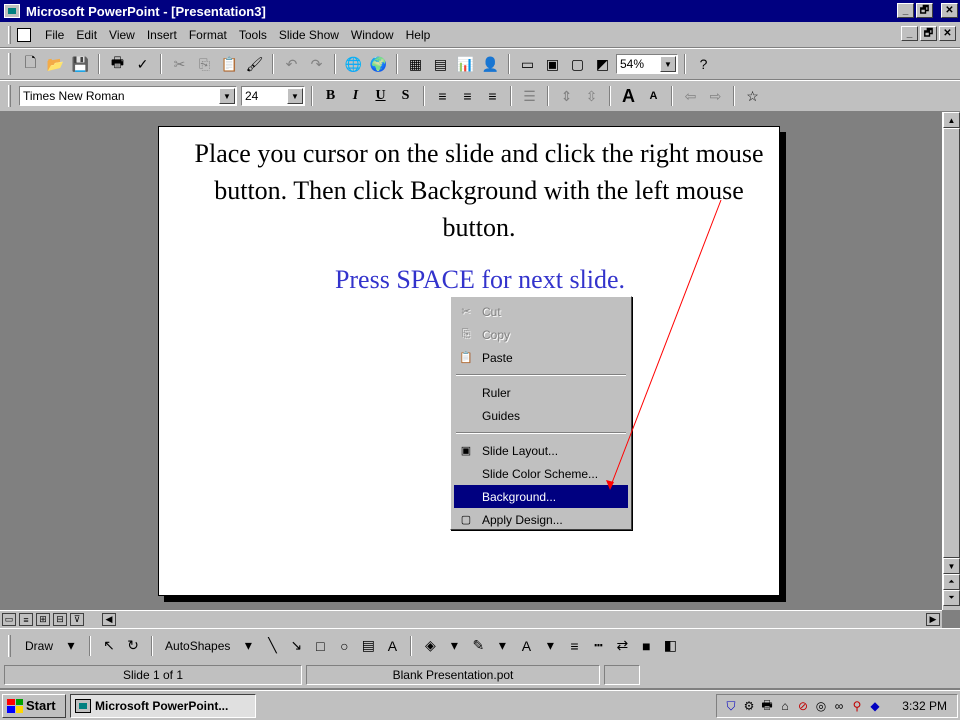 Image resolution: width=960 pixels, height=720 pixels. What do you see at coordinates (670, 646) in the screenshot?
I see `3d-style-icon: ◧` at bounding box center [670, 646].